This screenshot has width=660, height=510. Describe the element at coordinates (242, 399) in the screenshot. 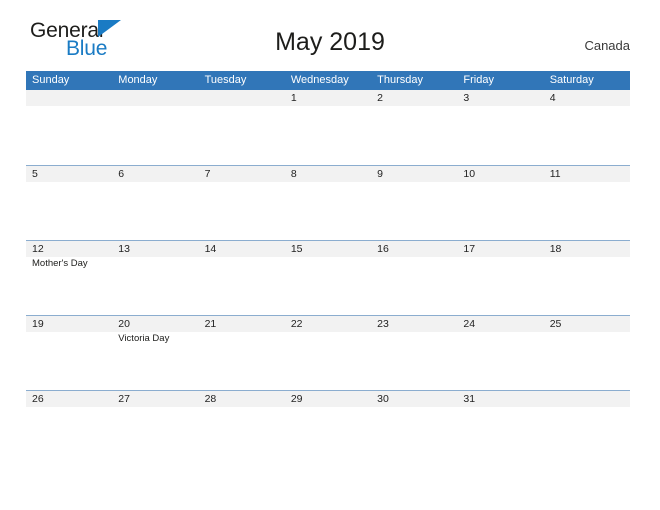

I see `day-number: 28` at that location.